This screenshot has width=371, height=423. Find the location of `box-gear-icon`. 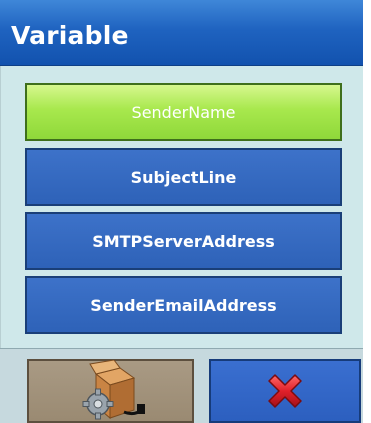

box-gear-icon is located at coordinates (111, 391).